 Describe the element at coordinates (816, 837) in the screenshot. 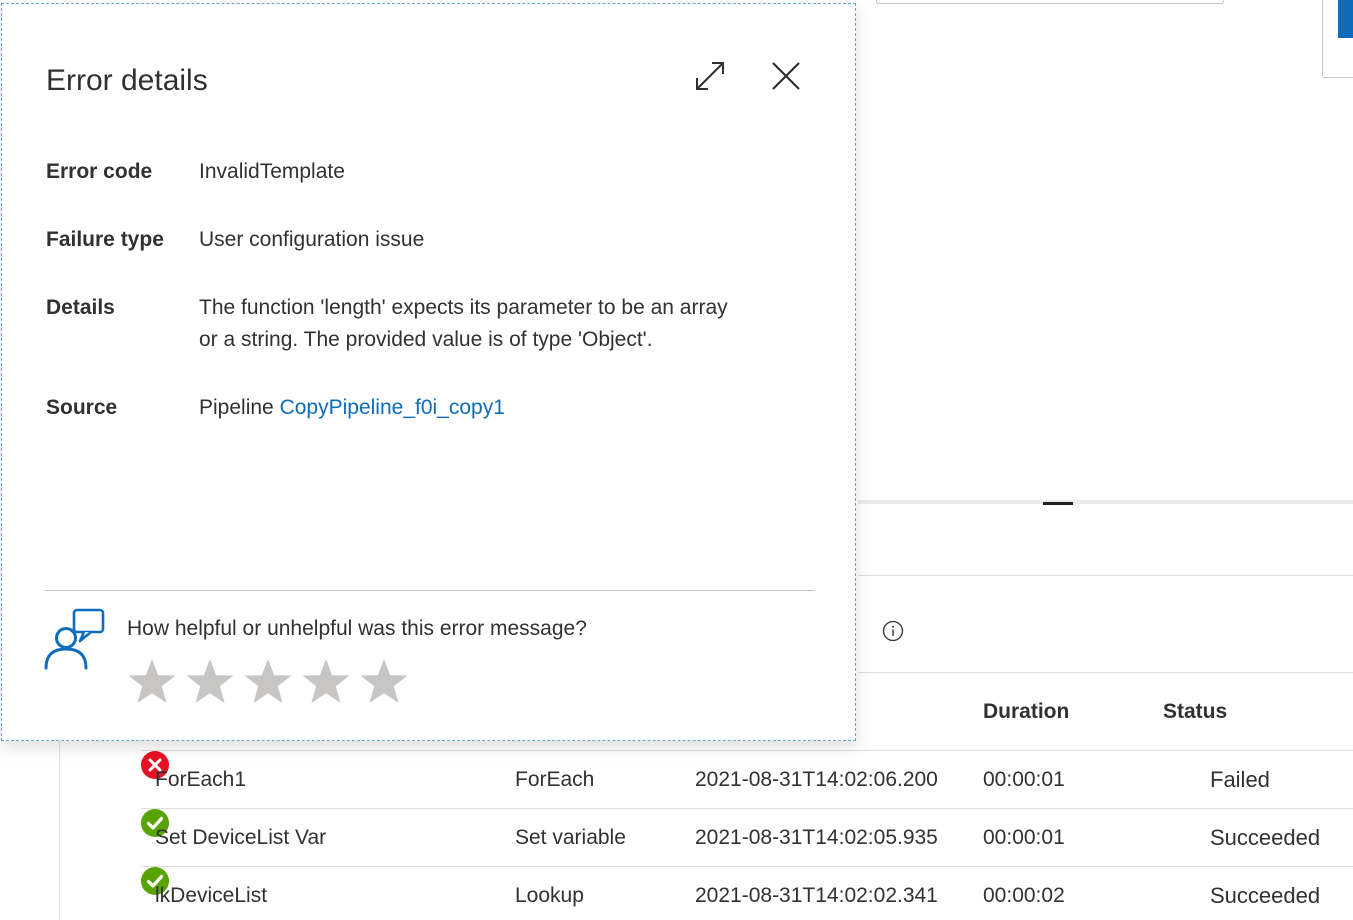

I see `run-start: 2021-08-31T14:02:05.935` at that location.